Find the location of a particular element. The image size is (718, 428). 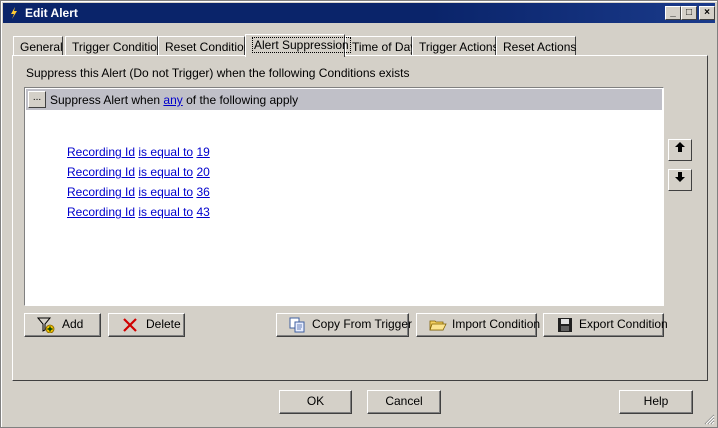

condition-value-link: 43 is located at coordinates (202, 212).